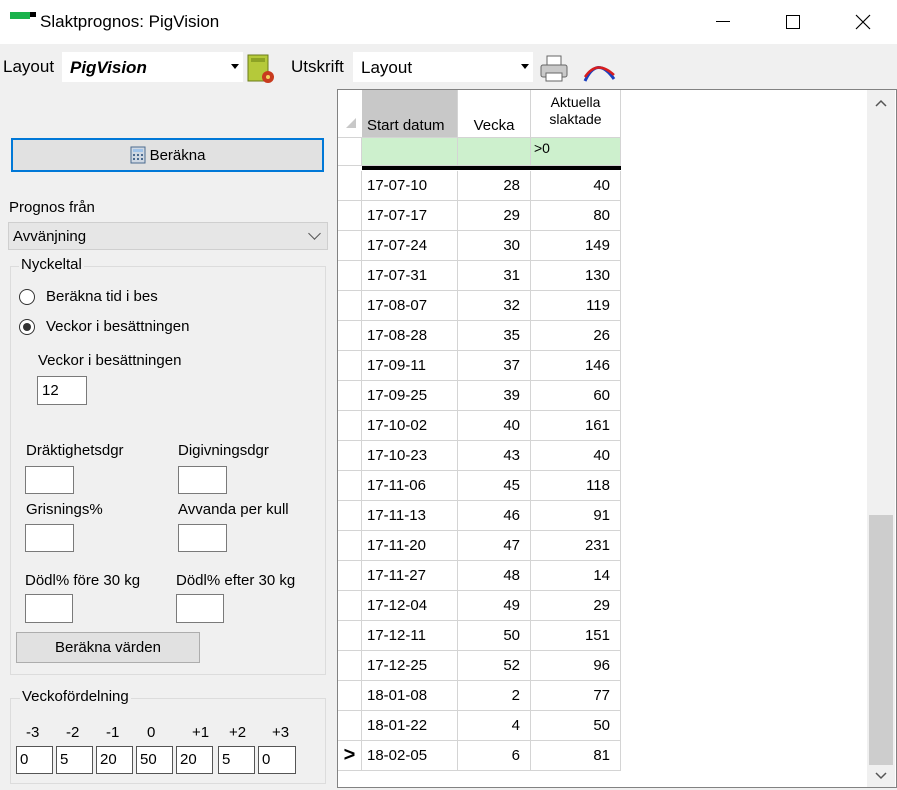 The image size is (897, 790). Describe the element at coordinates (494, 546) in the screenshot. I see `cell-week: 47` at that location.